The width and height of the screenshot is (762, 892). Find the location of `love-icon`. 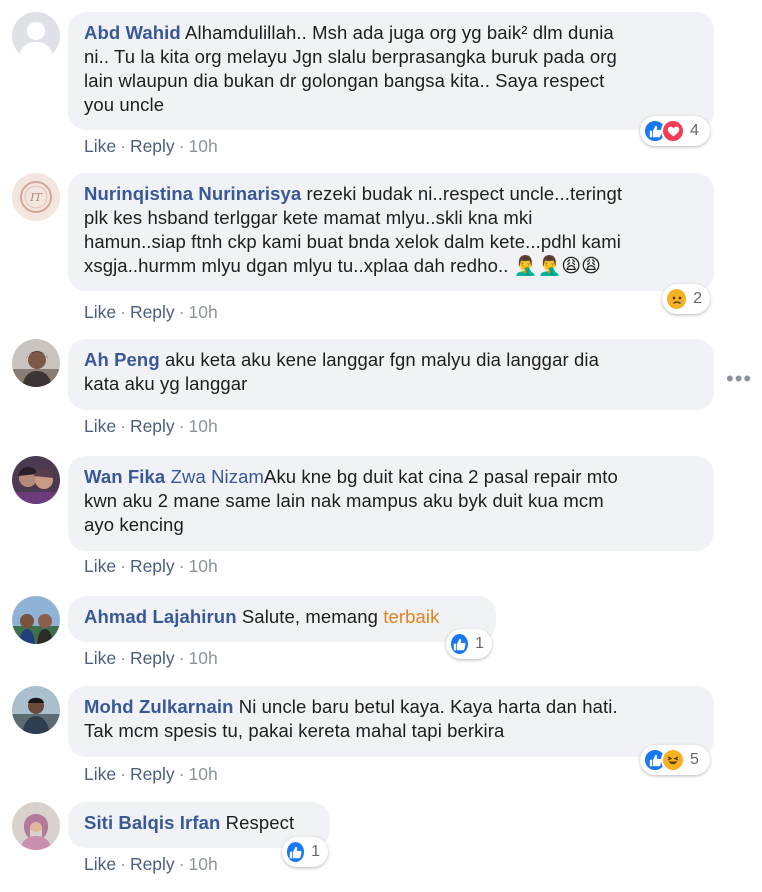

love-icon is located at coordinates (673, 131).